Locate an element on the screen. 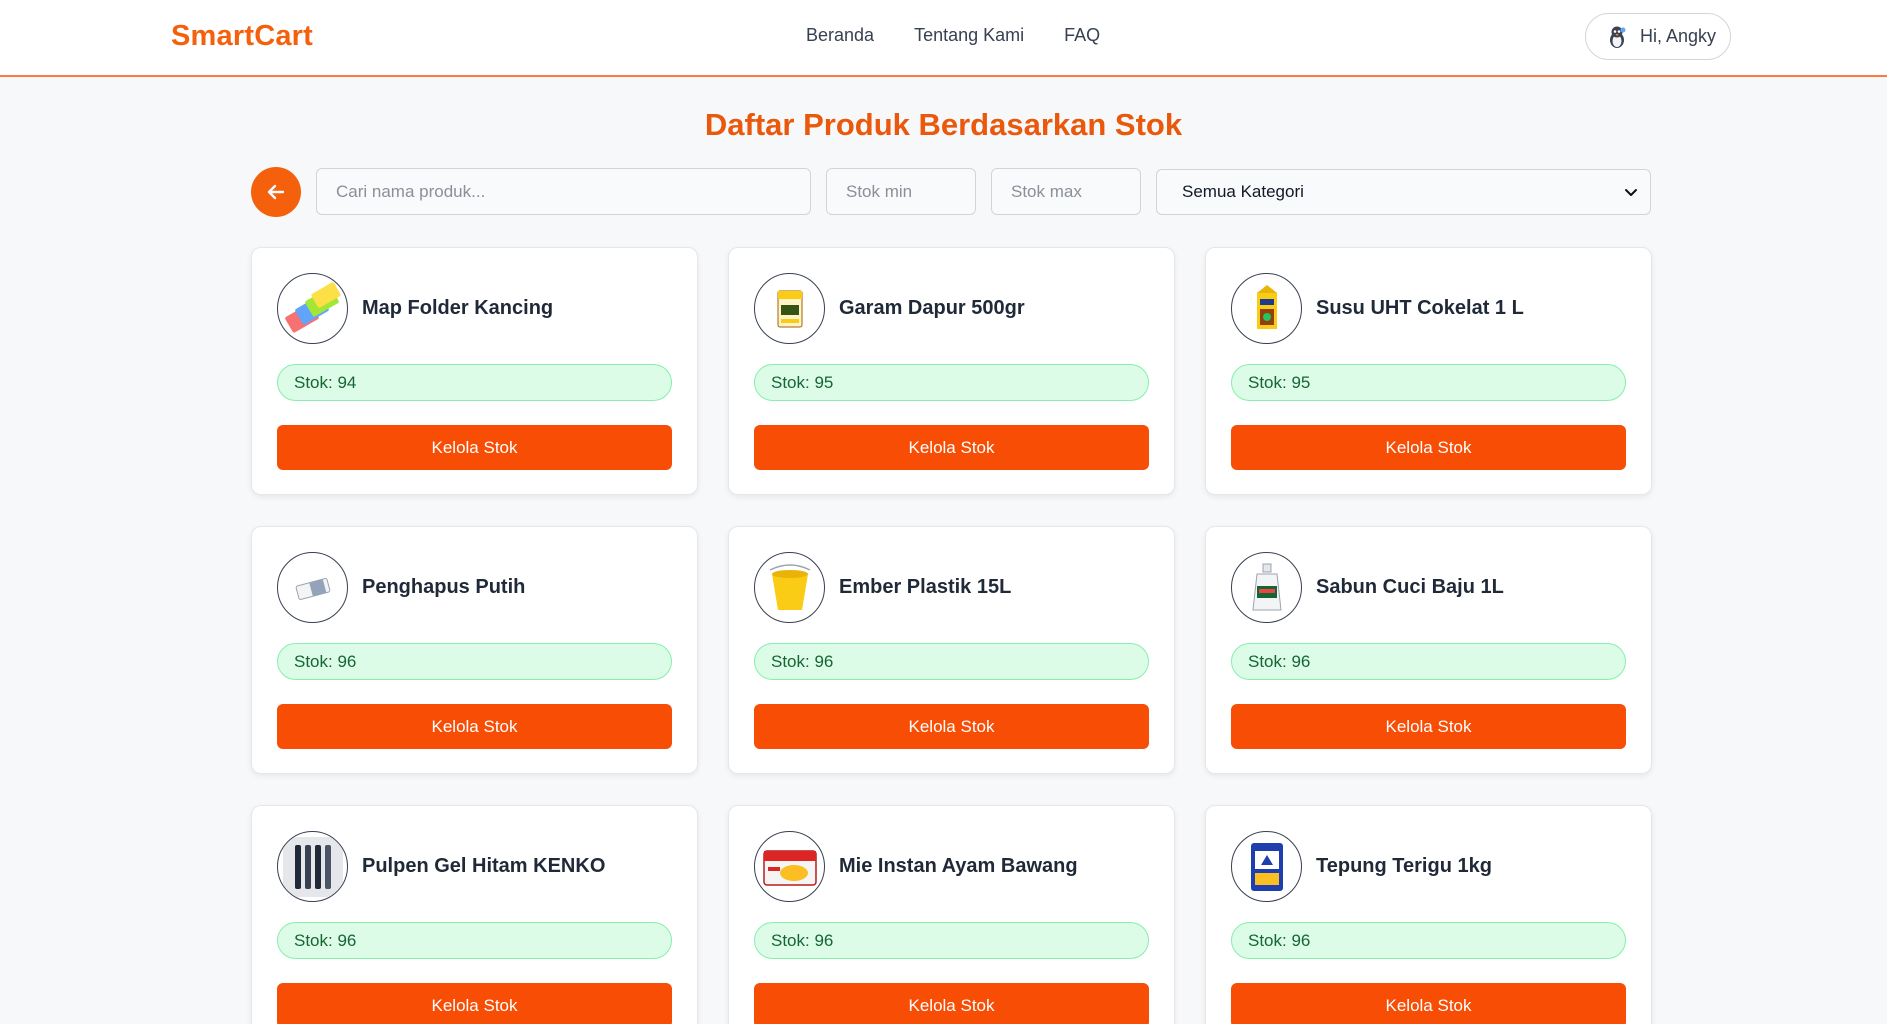 The image size is (1887, 1024). detergent-bottle-icon is located at coordinates (1266, 586).